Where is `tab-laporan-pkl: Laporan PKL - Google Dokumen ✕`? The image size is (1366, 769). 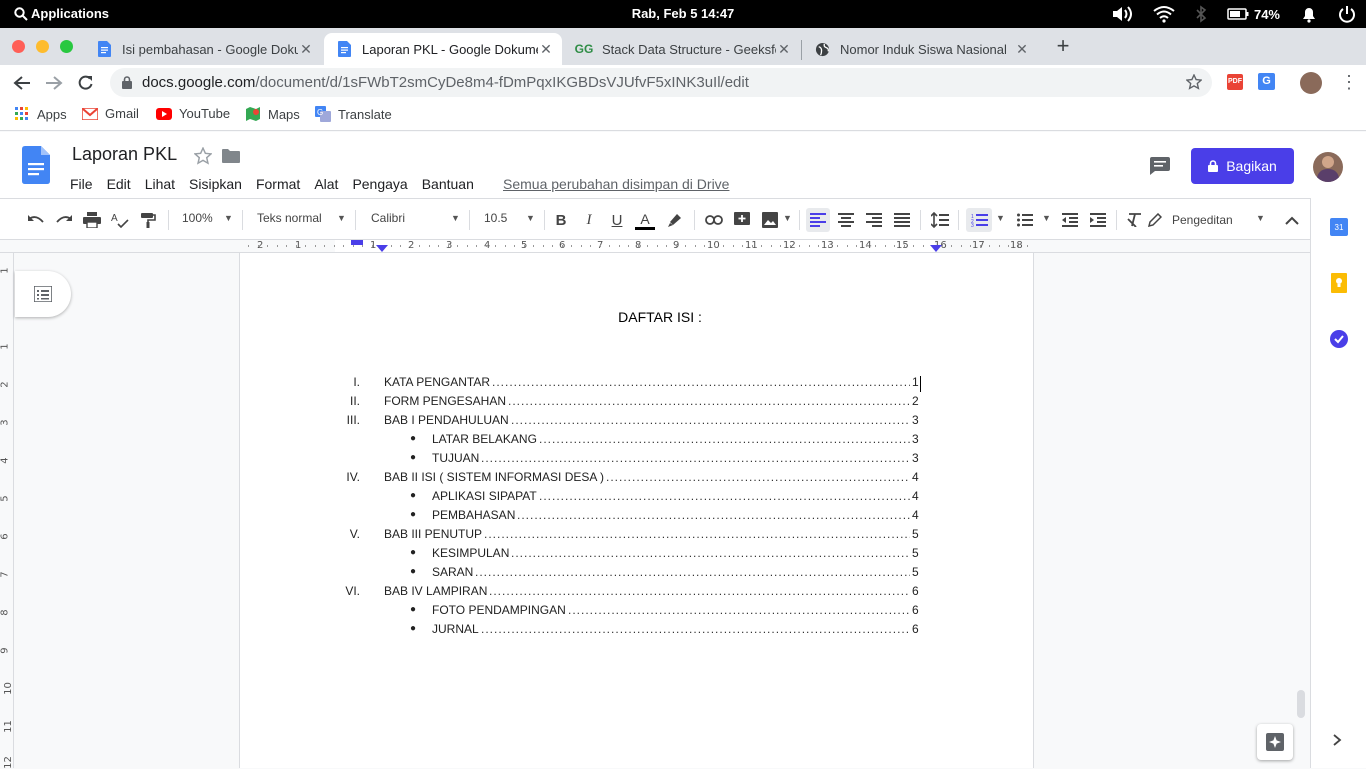 tab-laporan-pkl: Laporan PKL - Google Dokumen ✕ is located at coordinates (443, 49).